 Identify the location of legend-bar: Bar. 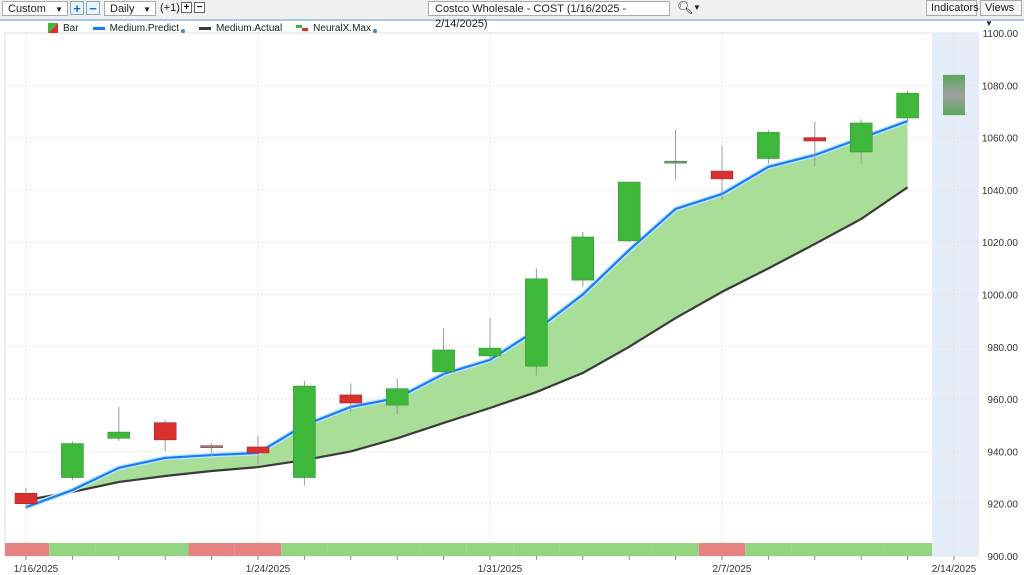
(63, 28).